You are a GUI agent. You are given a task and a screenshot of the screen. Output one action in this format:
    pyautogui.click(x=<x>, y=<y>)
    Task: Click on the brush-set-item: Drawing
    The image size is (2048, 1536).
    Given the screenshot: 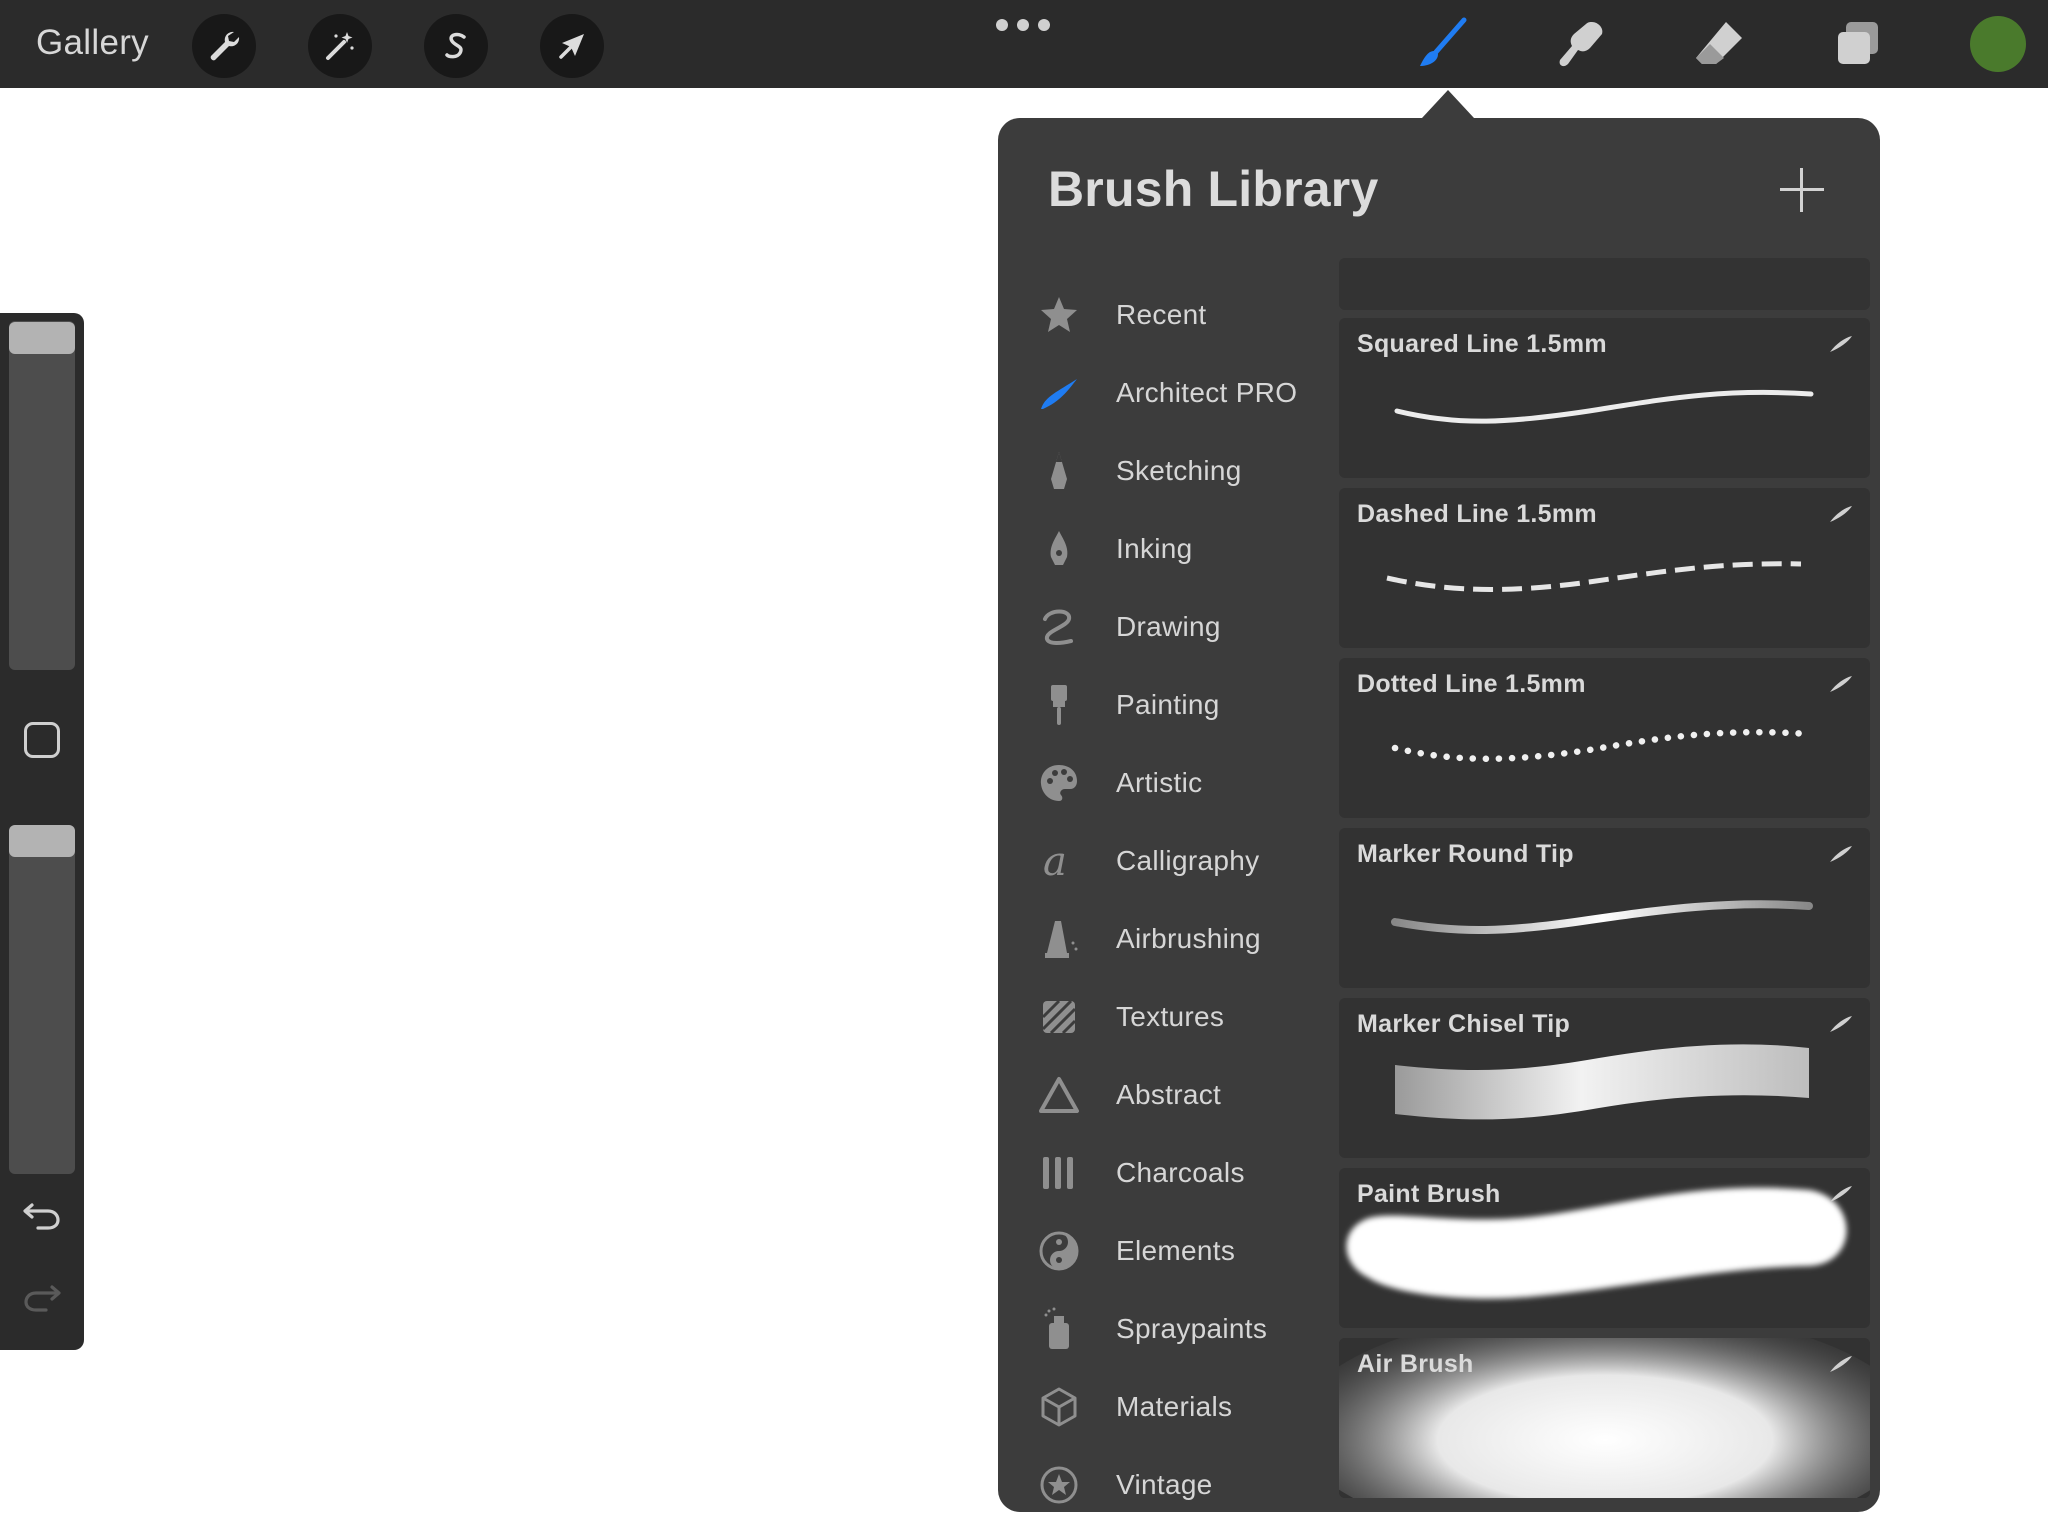 What is the action you would take?
    pyautogui.click(x=1168, y=627)
    